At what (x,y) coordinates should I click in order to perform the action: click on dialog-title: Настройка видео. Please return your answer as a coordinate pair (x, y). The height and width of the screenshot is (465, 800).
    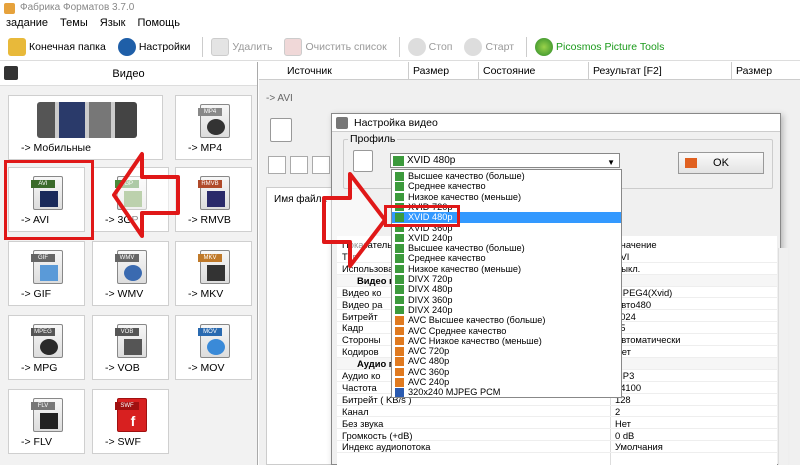
    Looking at the image, I should click on (396, 123).